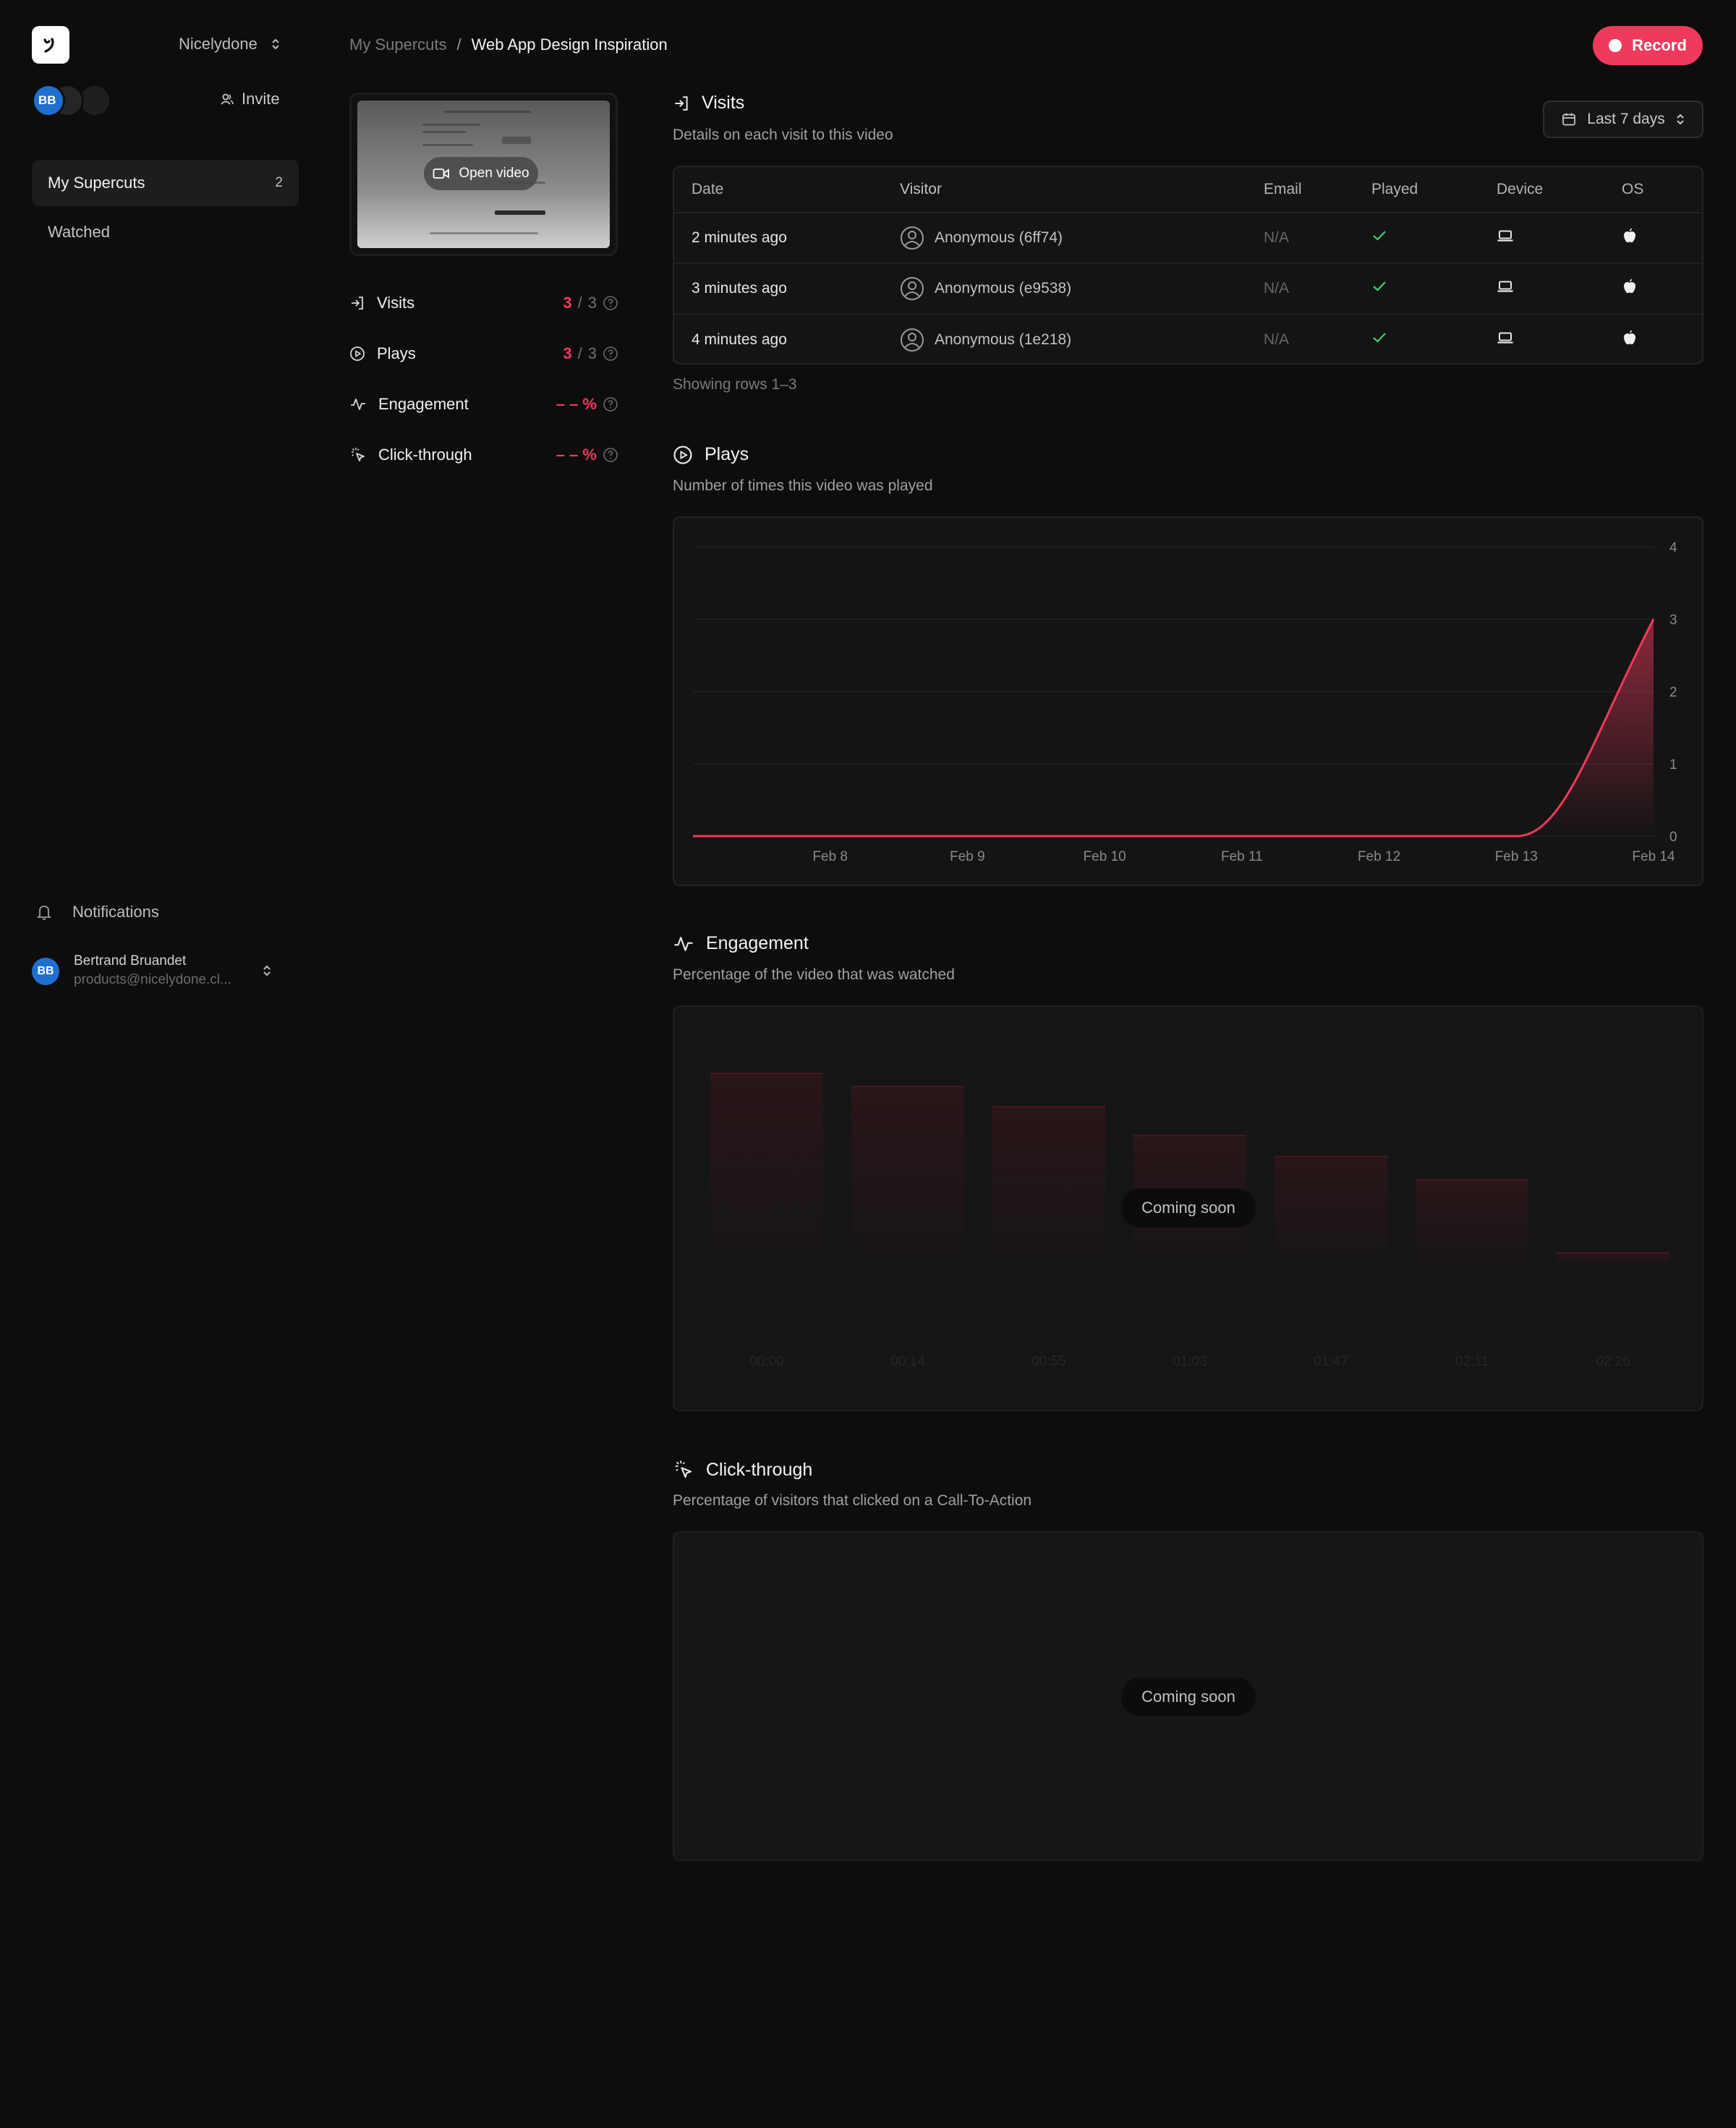 This screenshot has width=1736, height=2128. I want to click on placeholder-bar-label: 00:00, so click(767, 1361).